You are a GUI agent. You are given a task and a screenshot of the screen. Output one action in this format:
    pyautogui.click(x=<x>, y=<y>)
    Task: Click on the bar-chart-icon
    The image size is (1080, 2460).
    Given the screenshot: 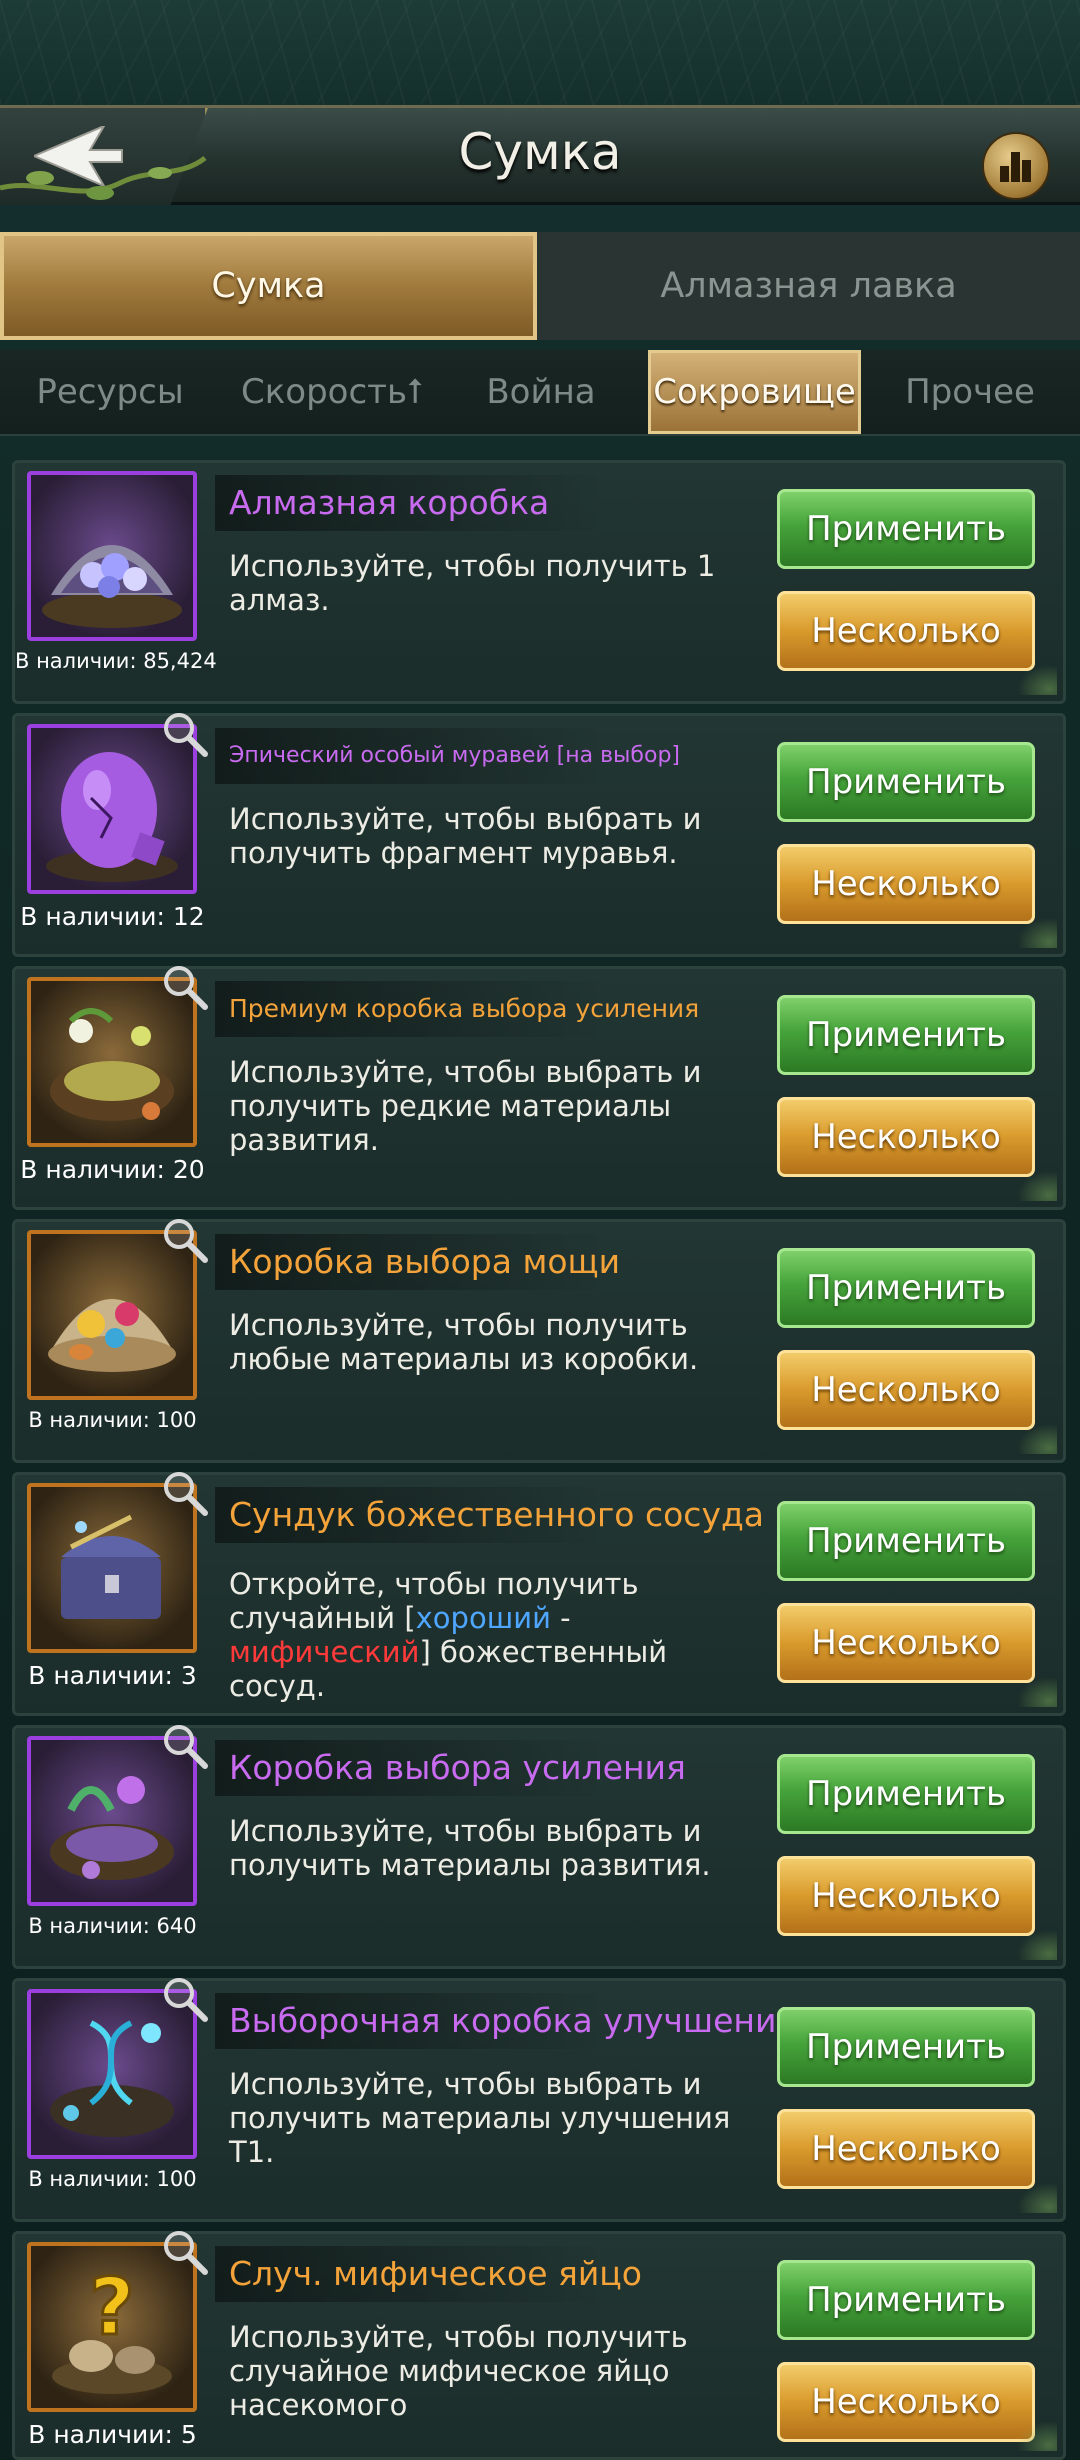 What is the action you would take?
    pyautogui.click(x=1015, y=167)
    